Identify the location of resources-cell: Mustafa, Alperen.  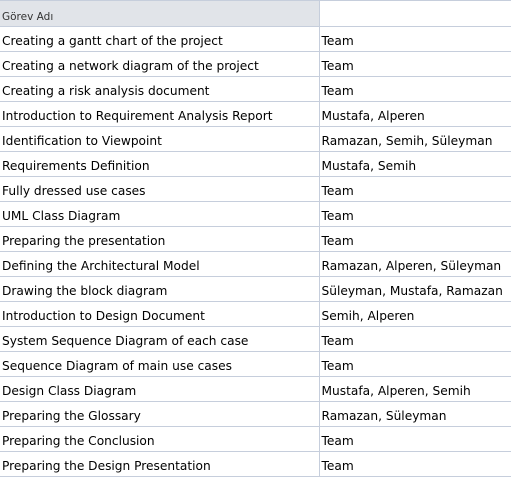
(414, 114).